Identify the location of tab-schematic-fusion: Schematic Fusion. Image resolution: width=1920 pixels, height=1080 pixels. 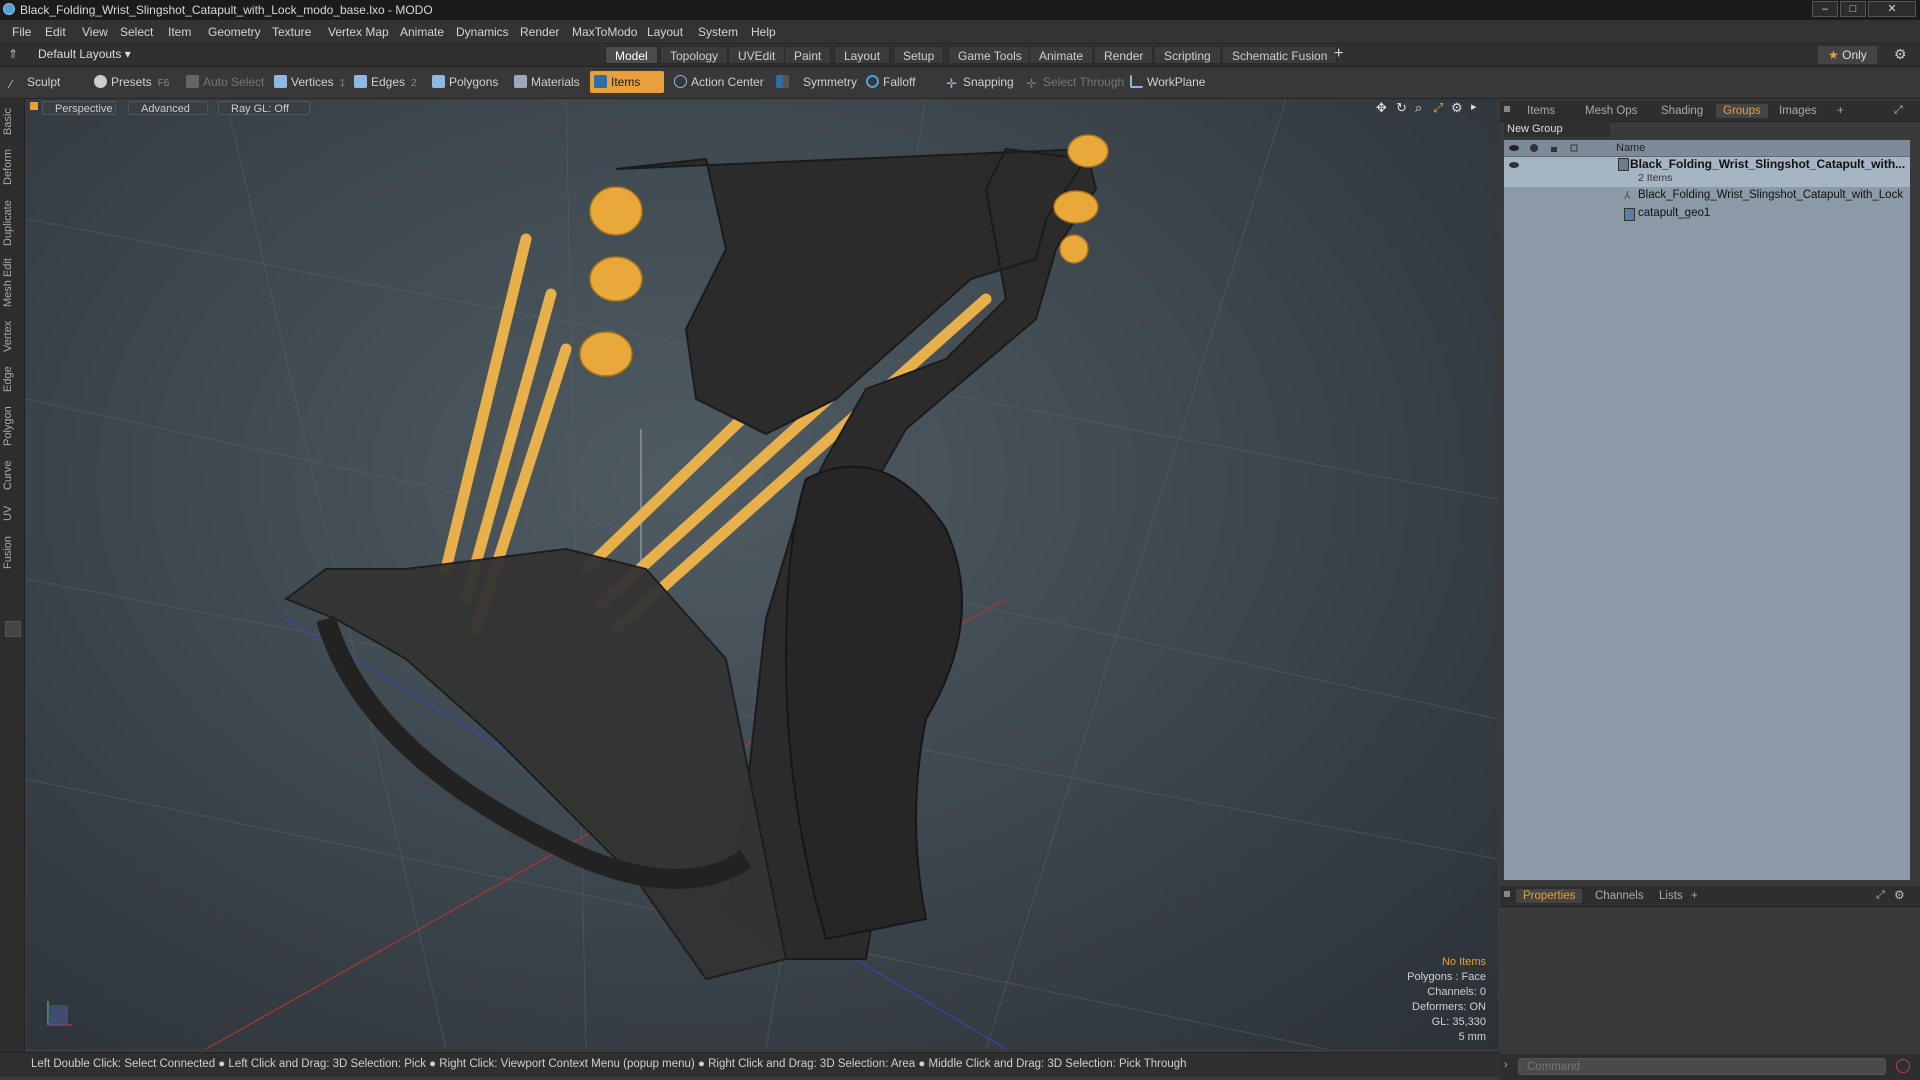
(1280, 55).